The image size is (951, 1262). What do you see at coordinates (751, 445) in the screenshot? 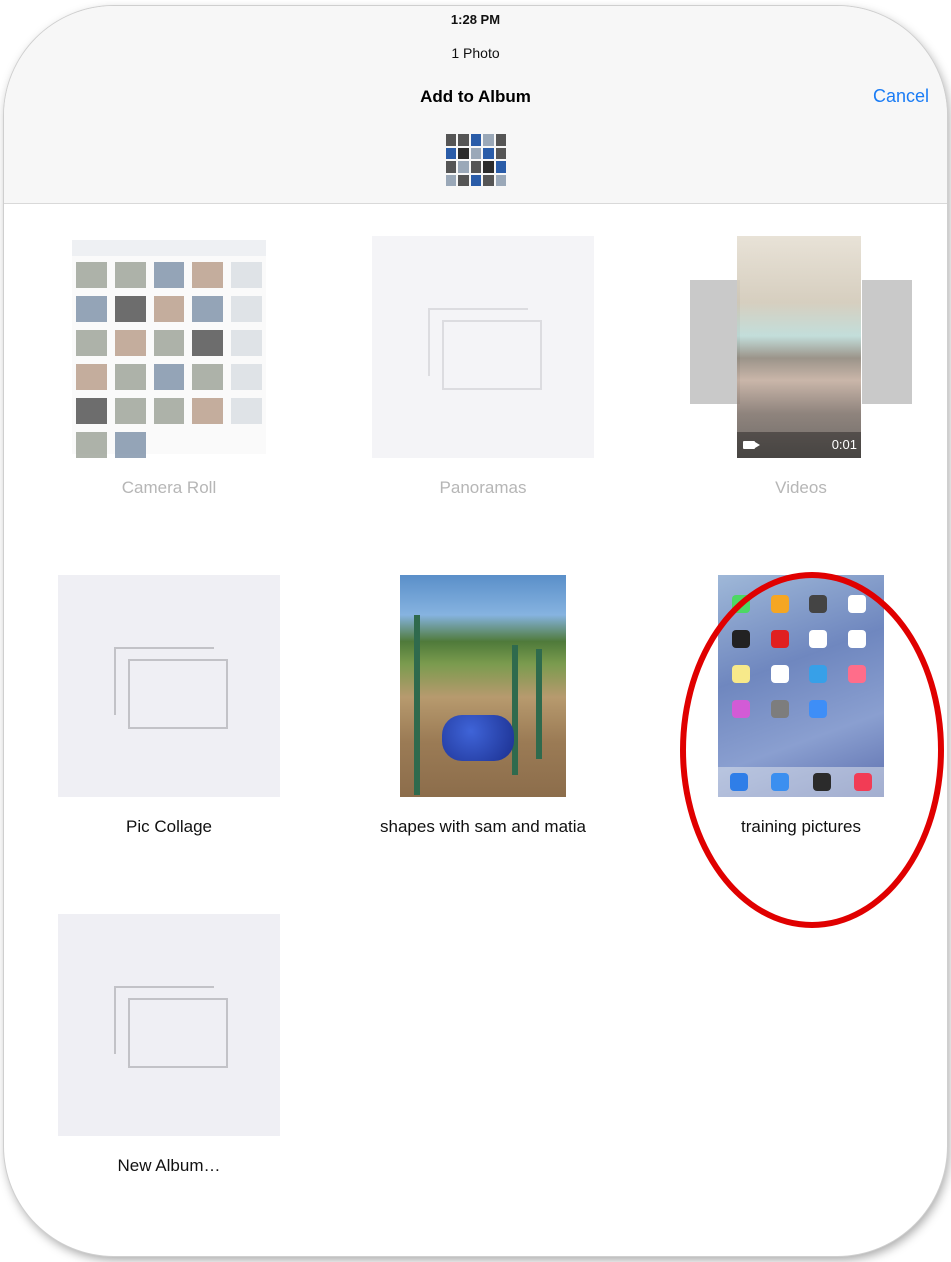
I see `video-camera-icon` at bounding box center [751, 445].